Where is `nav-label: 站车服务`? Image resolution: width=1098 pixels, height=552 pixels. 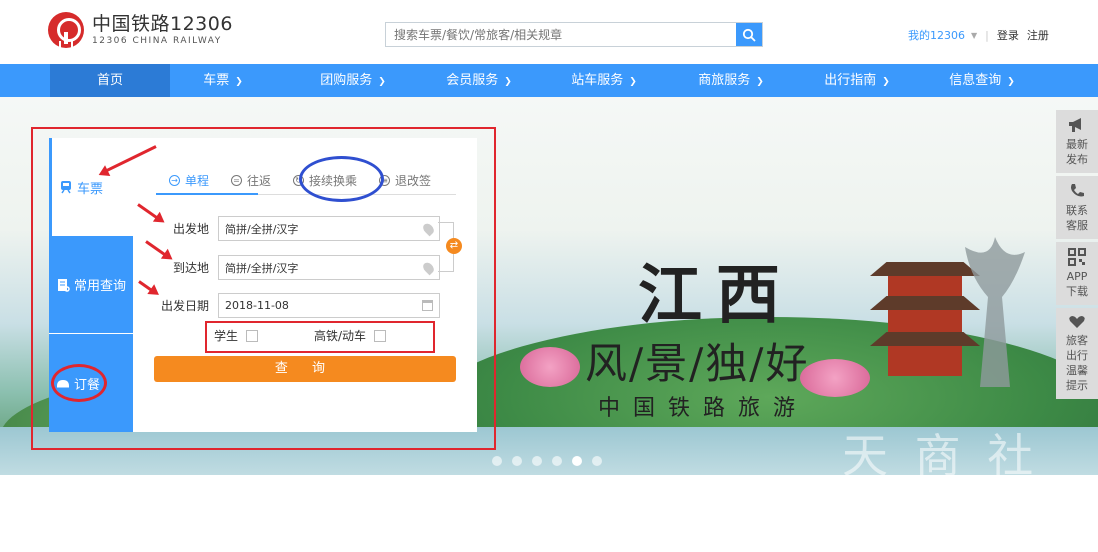 nav-label: 站车服务 is located at coordinates (597, 80).